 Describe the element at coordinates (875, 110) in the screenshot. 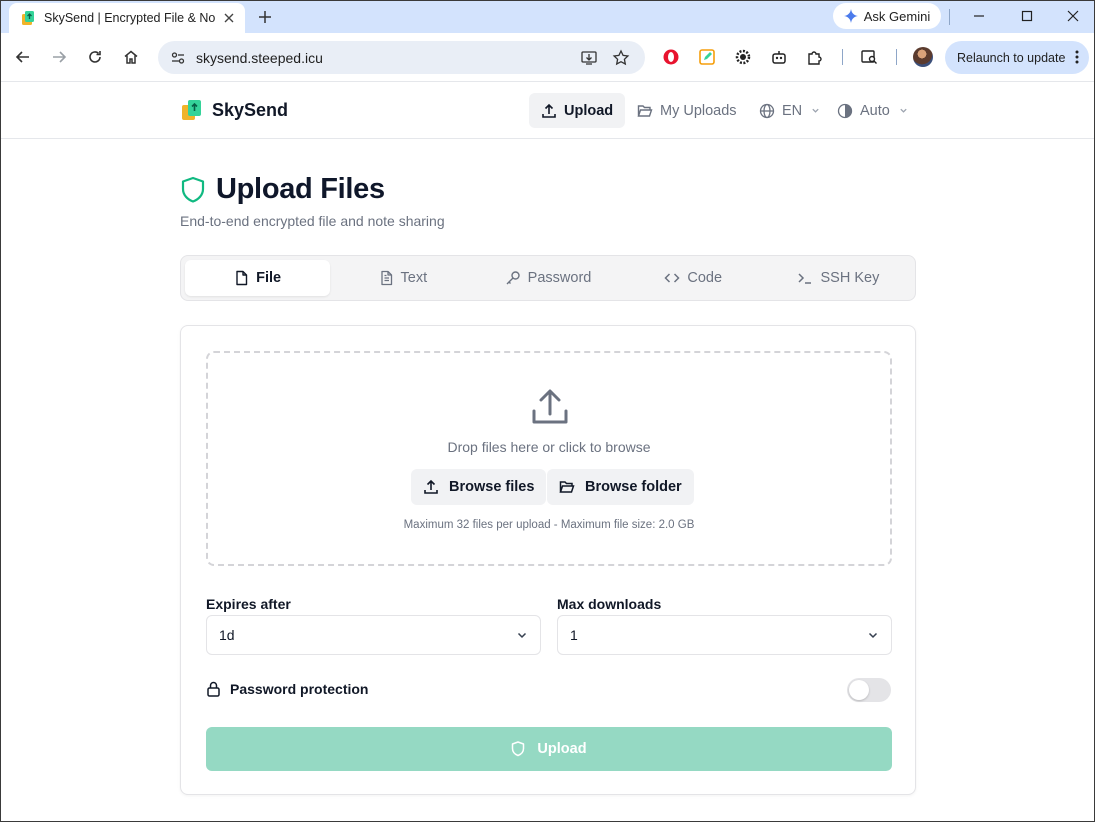

I see `theme-label: Auto` at that location.